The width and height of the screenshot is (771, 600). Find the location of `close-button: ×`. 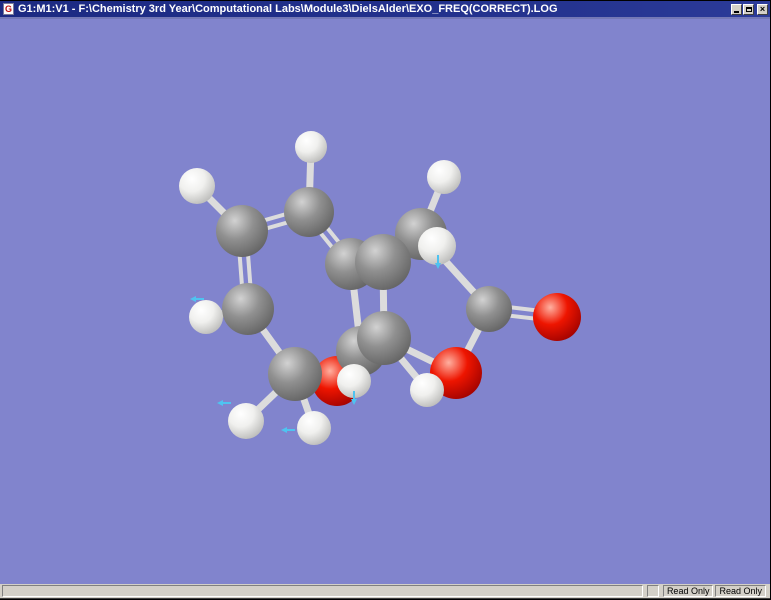

close-button: × is located at coordinates (762, 9).